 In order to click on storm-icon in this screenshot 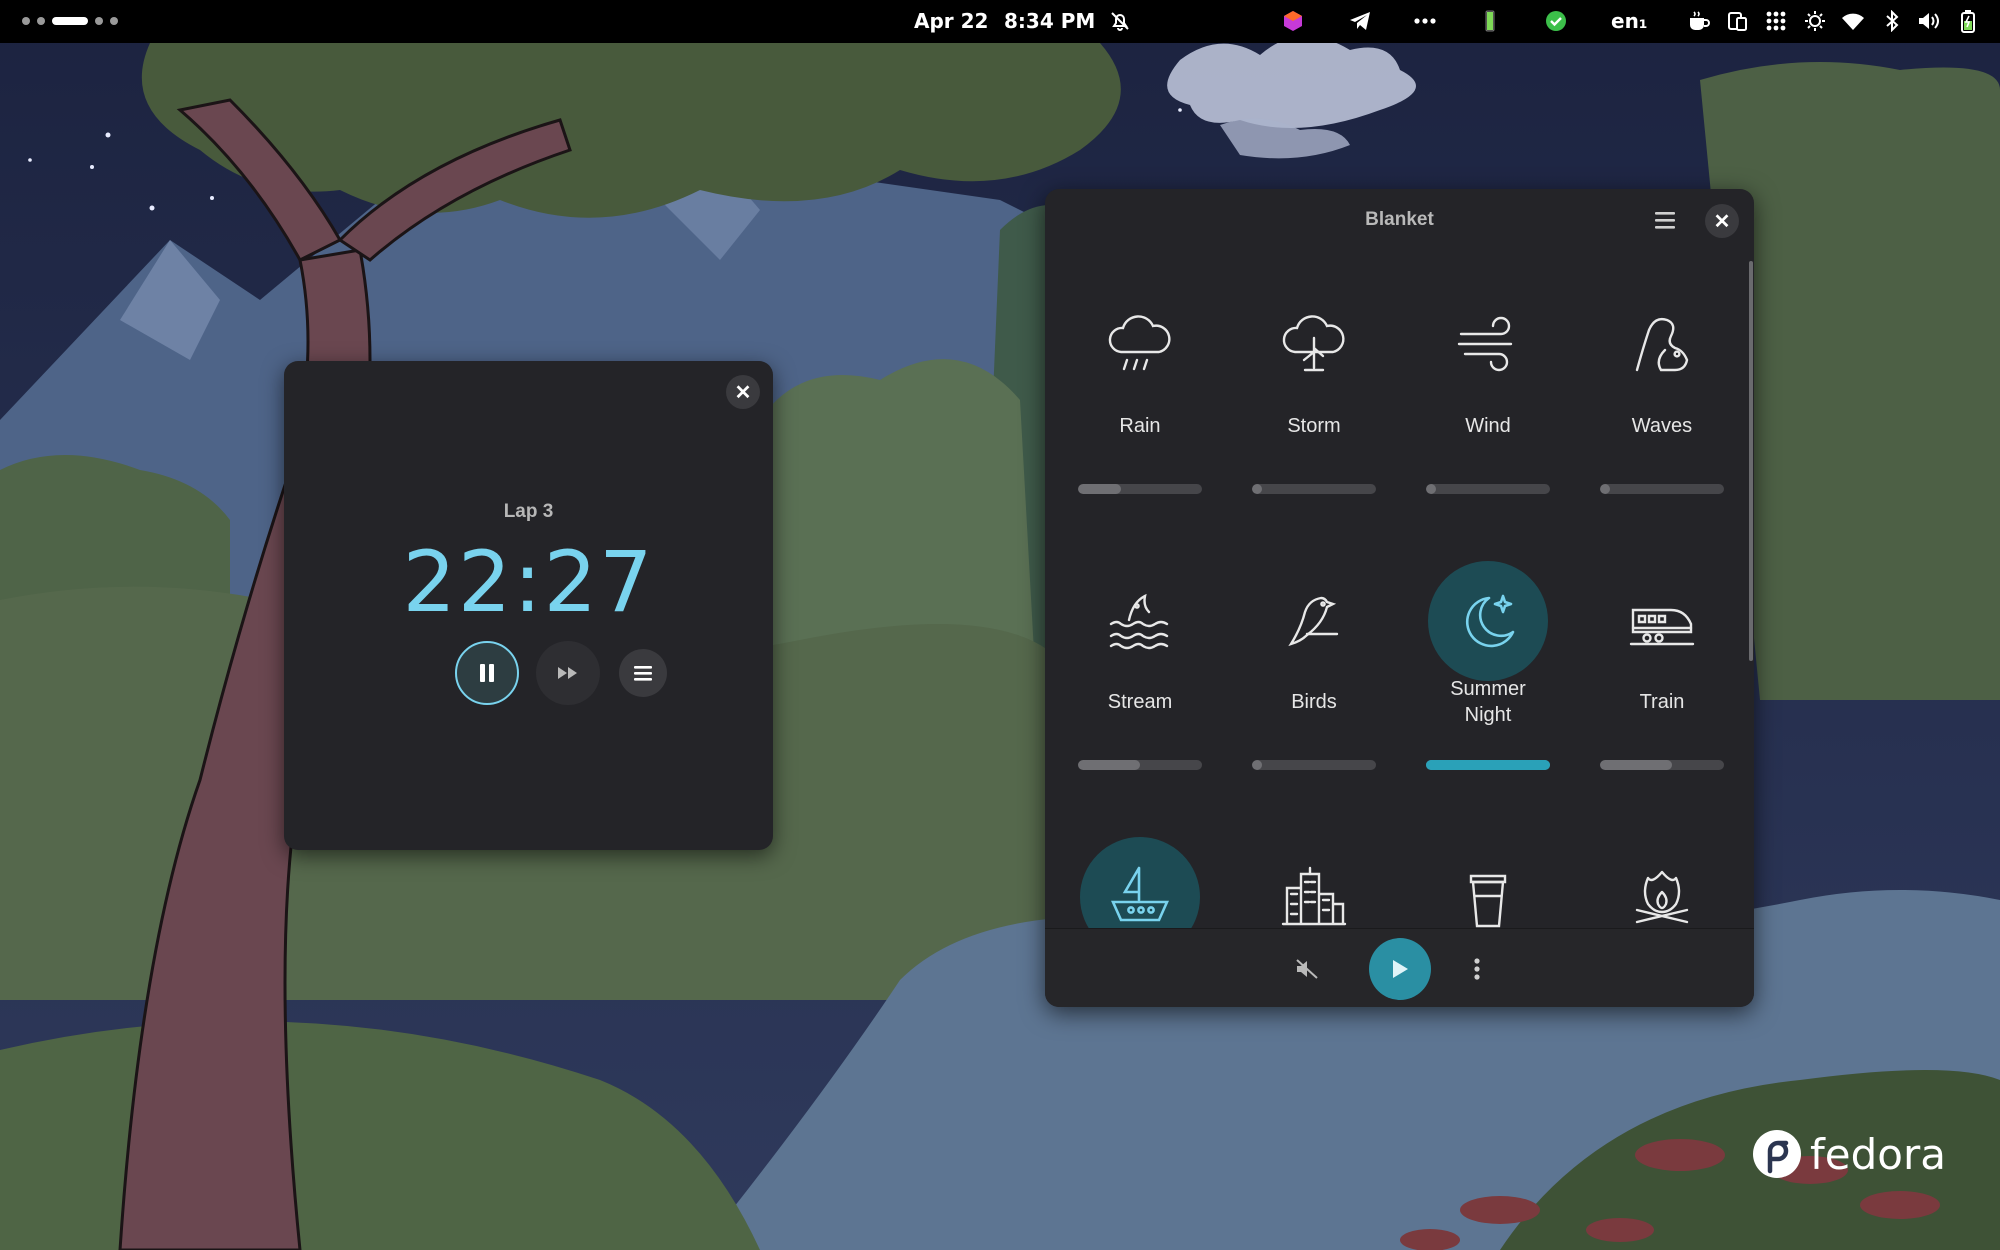, I will do `click(1314, 345)`.